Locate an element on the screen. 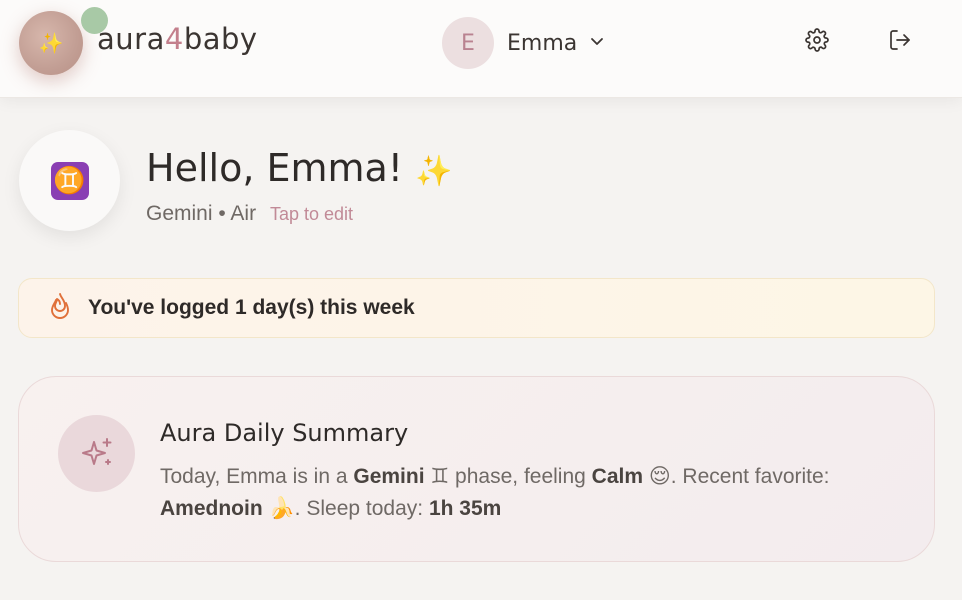  gear-icon is located at coordinates (817, 42).